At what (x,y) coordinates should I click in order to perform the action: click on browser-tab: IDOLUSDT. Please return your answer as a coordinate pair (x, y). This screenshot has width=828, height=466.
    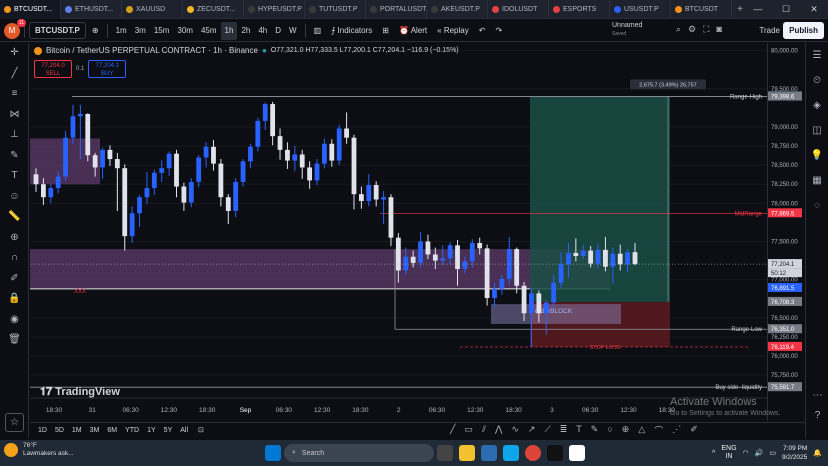
    Looking at the image, I should click on (518, 9).